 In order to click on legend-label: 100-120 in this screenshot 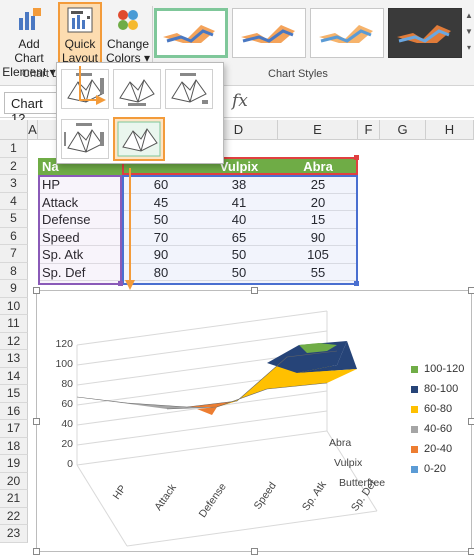, I will do `click(444, 369)`.